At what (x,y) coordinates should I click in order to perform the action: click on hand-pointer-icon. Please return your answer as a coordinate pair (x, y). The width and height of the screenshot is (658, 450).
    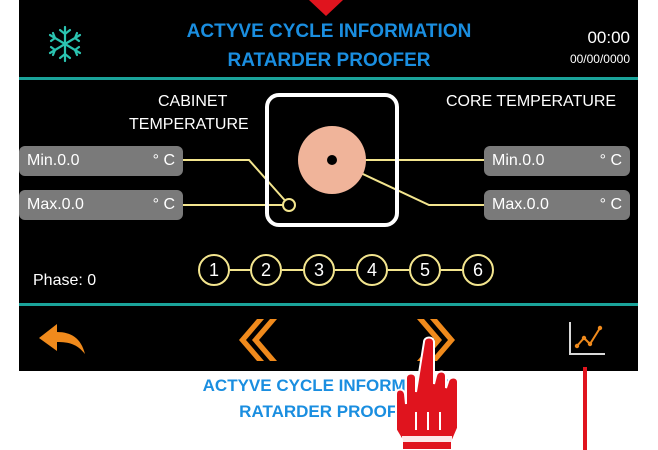
    Looking at the image, I should click on (427, 393).